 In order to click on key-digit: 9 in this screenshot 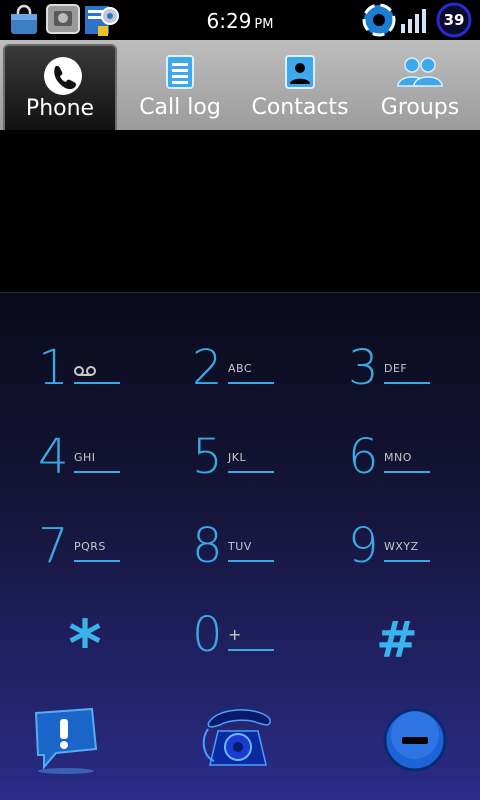, I will do `click(363, 546)`.